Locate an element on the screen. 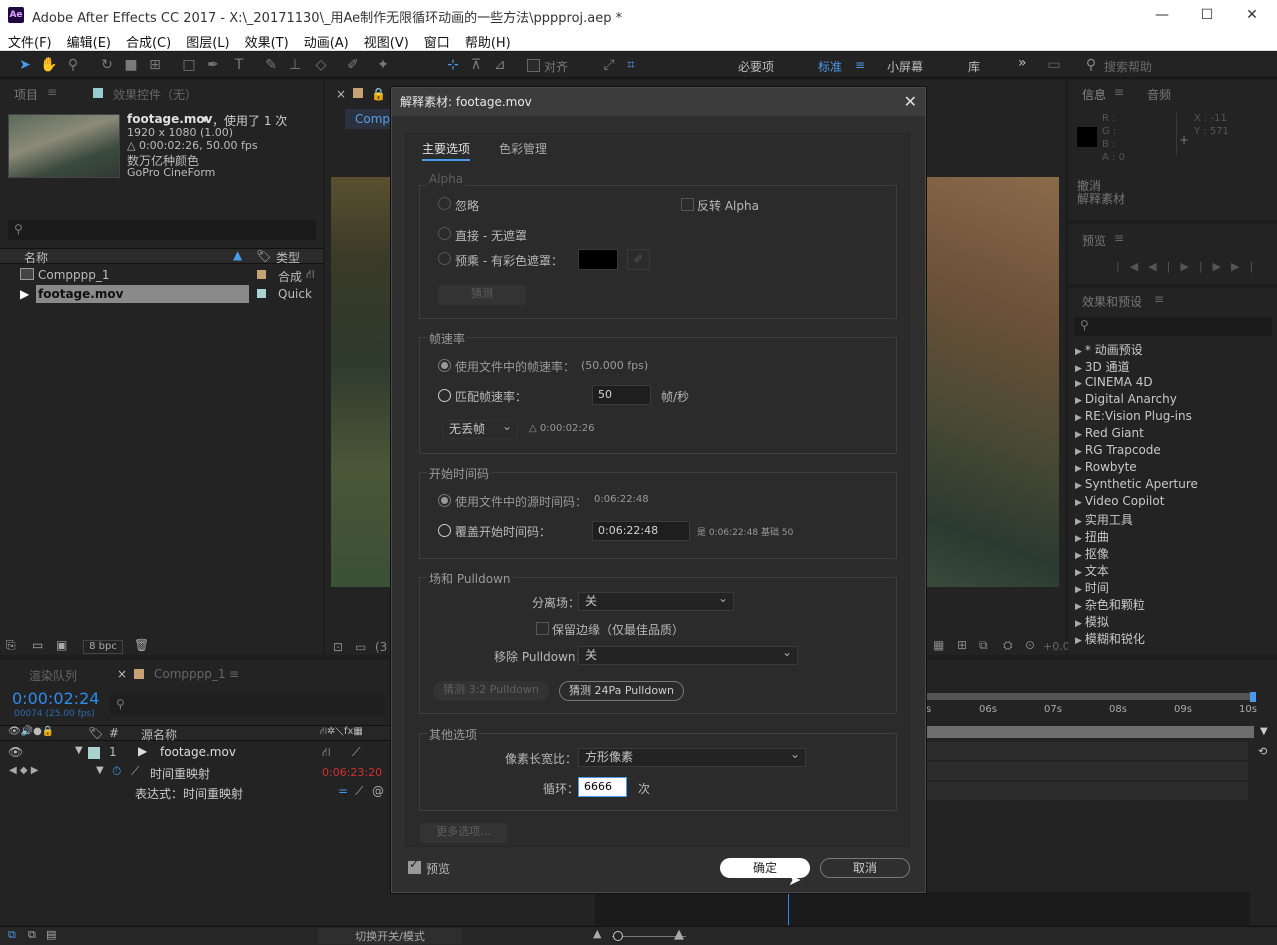 Image resolution: width=1277 pixels, height=945 pixels. toggle-switches-modes-button: 切换开关/模式 is located at coordinates (390, 936).